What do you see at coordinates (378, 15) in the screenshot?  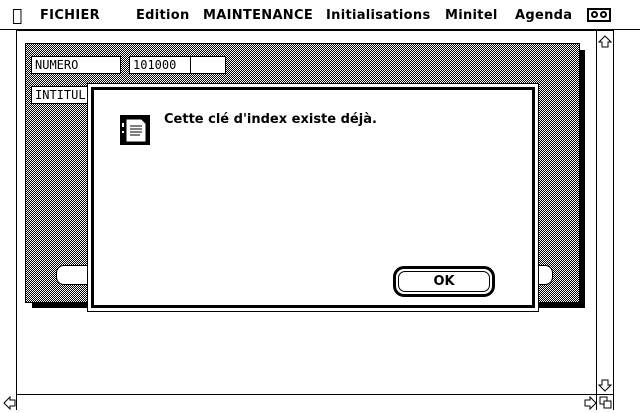 I see `menu-initialisations: Initialisations` at bounding box center [378, 15].